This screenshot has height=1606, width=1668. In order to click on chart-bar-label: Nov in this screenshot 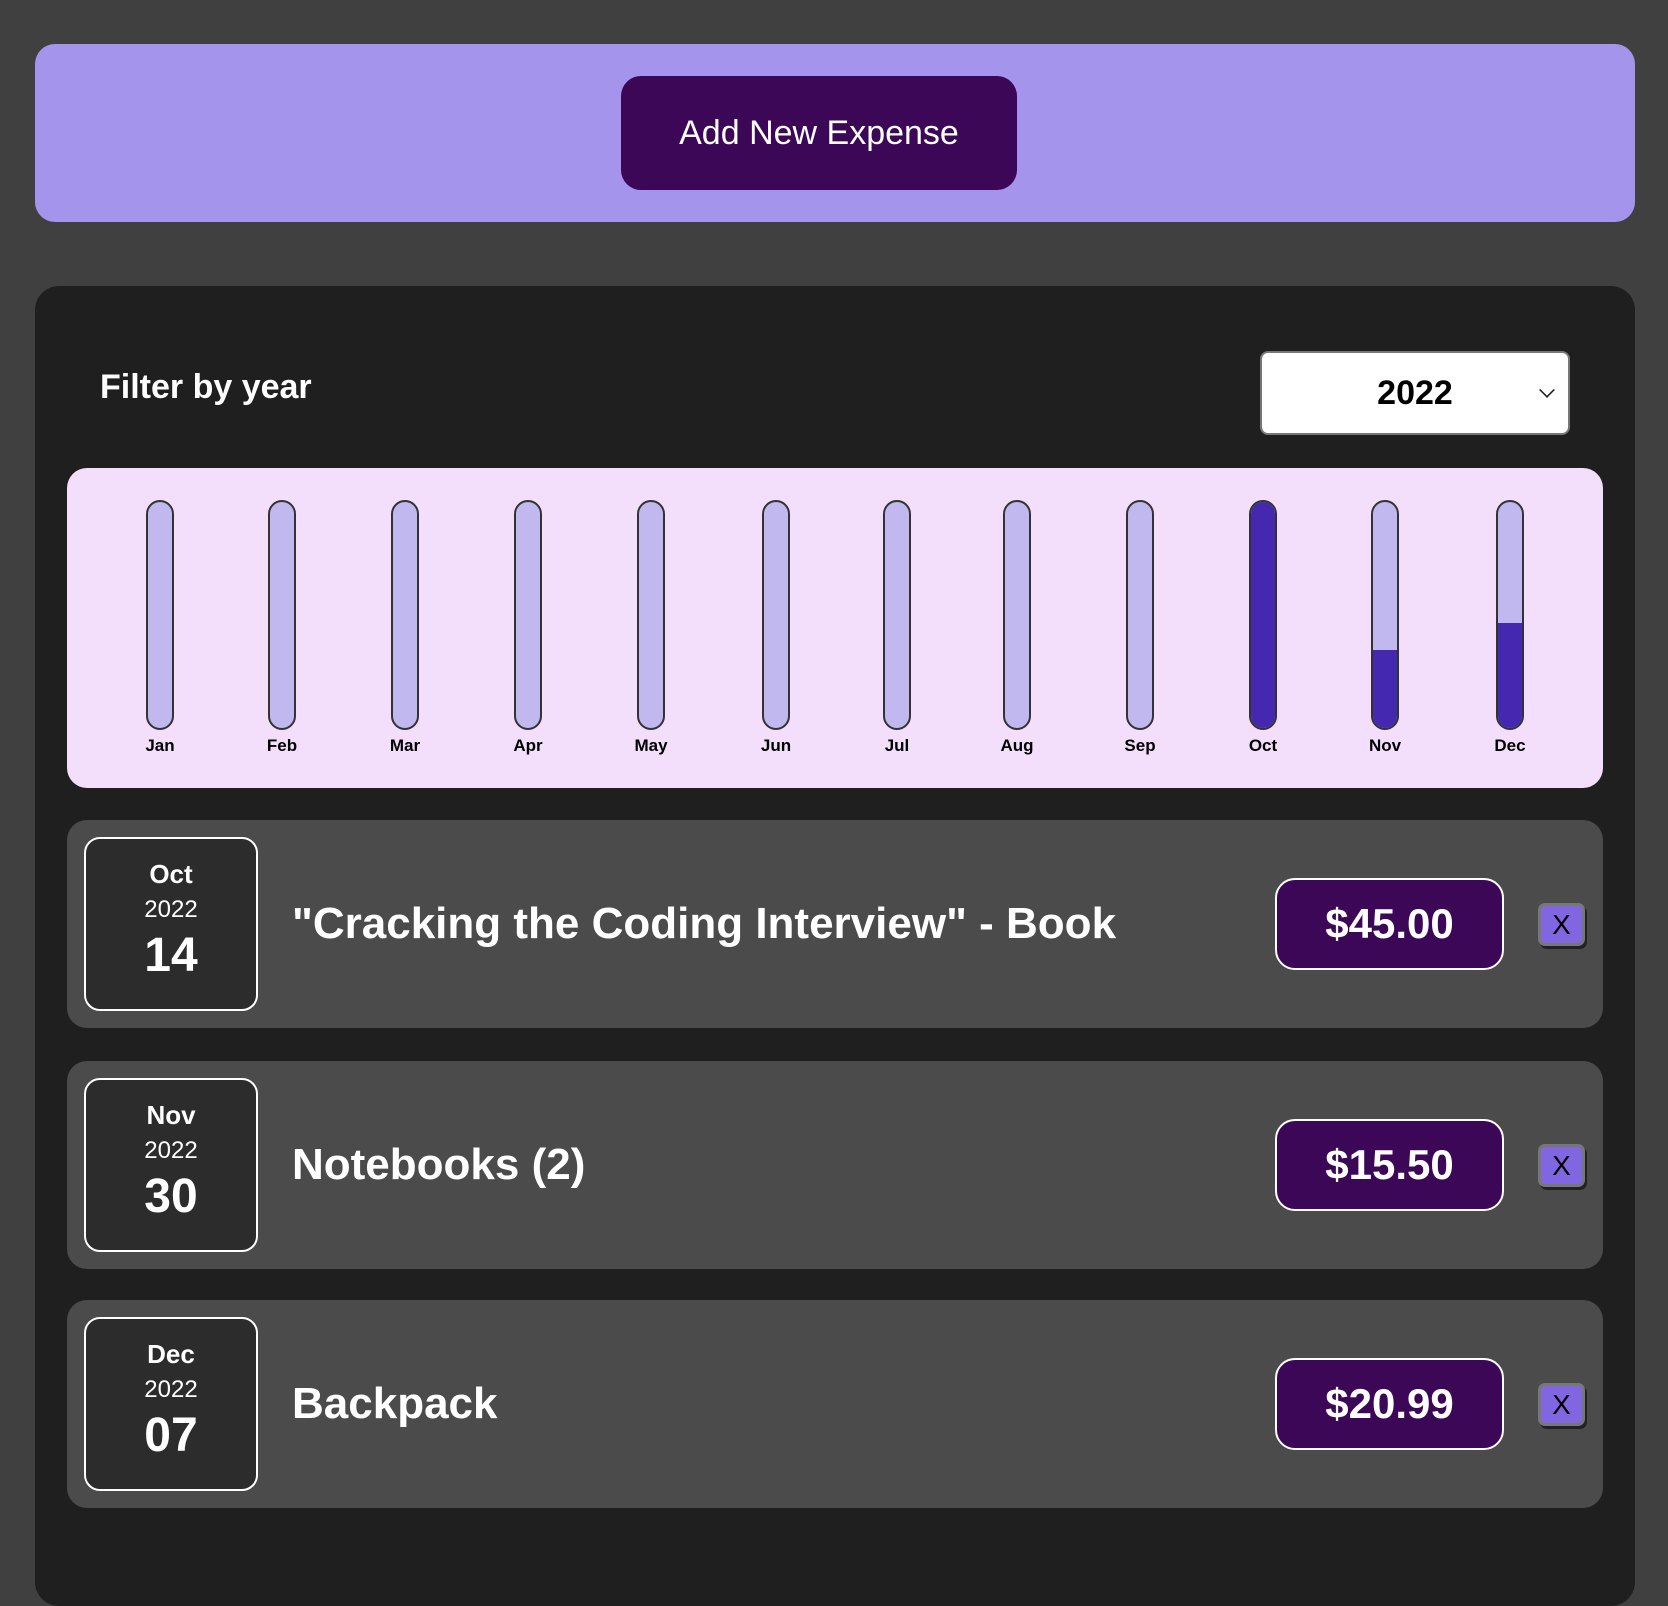, I will do `click(1385, 745)`.